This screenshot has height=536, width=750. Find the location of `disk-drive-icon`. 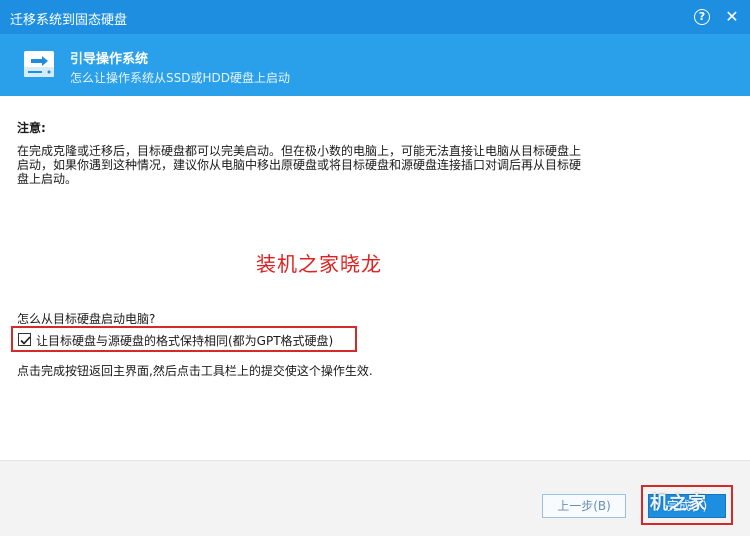

disk-drive-icon is located at coordinates (39, 64).